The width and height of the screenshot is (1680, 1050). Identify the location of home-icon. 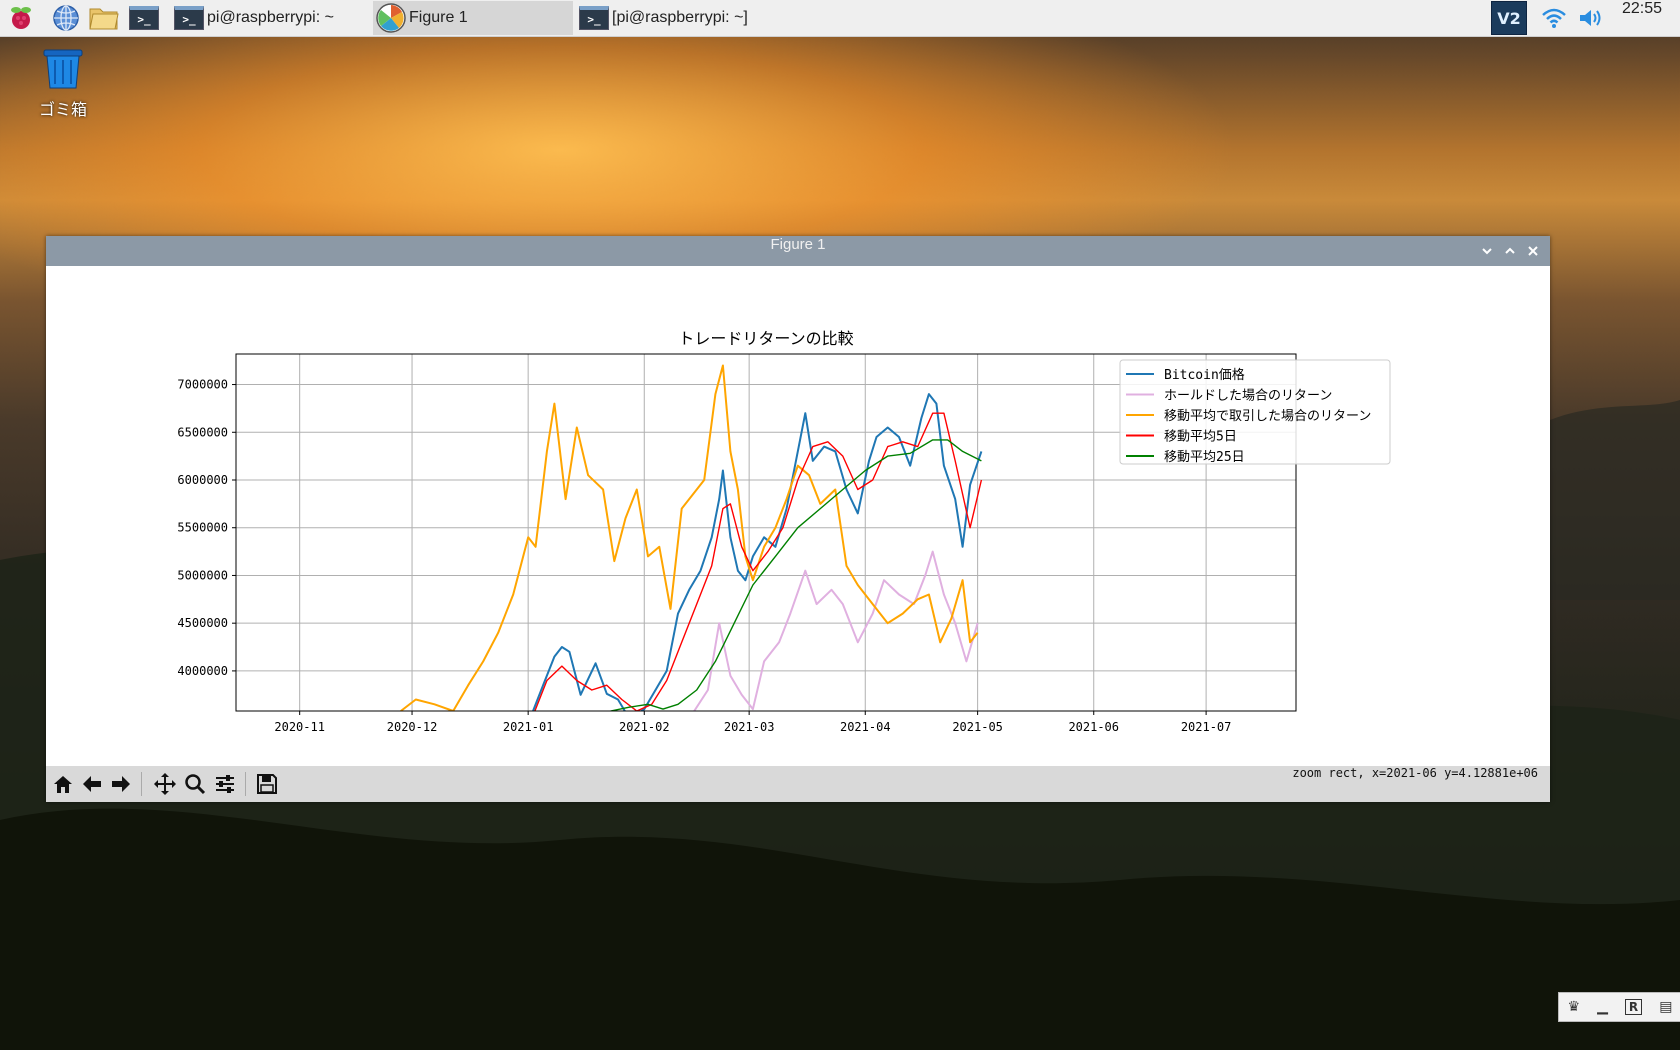
(63, 784).